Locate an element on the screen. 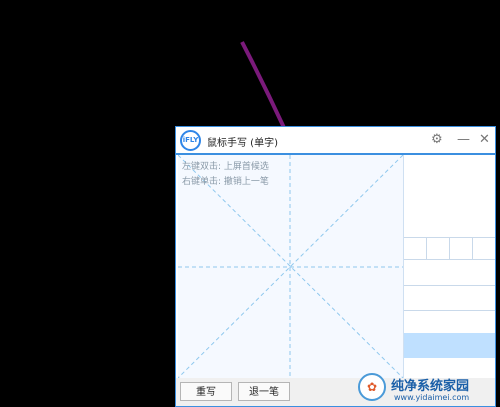 The image size is (500, 407). hint-right-click: 右键单击: 撤销上一笔 is located at coordinates (225, 182).